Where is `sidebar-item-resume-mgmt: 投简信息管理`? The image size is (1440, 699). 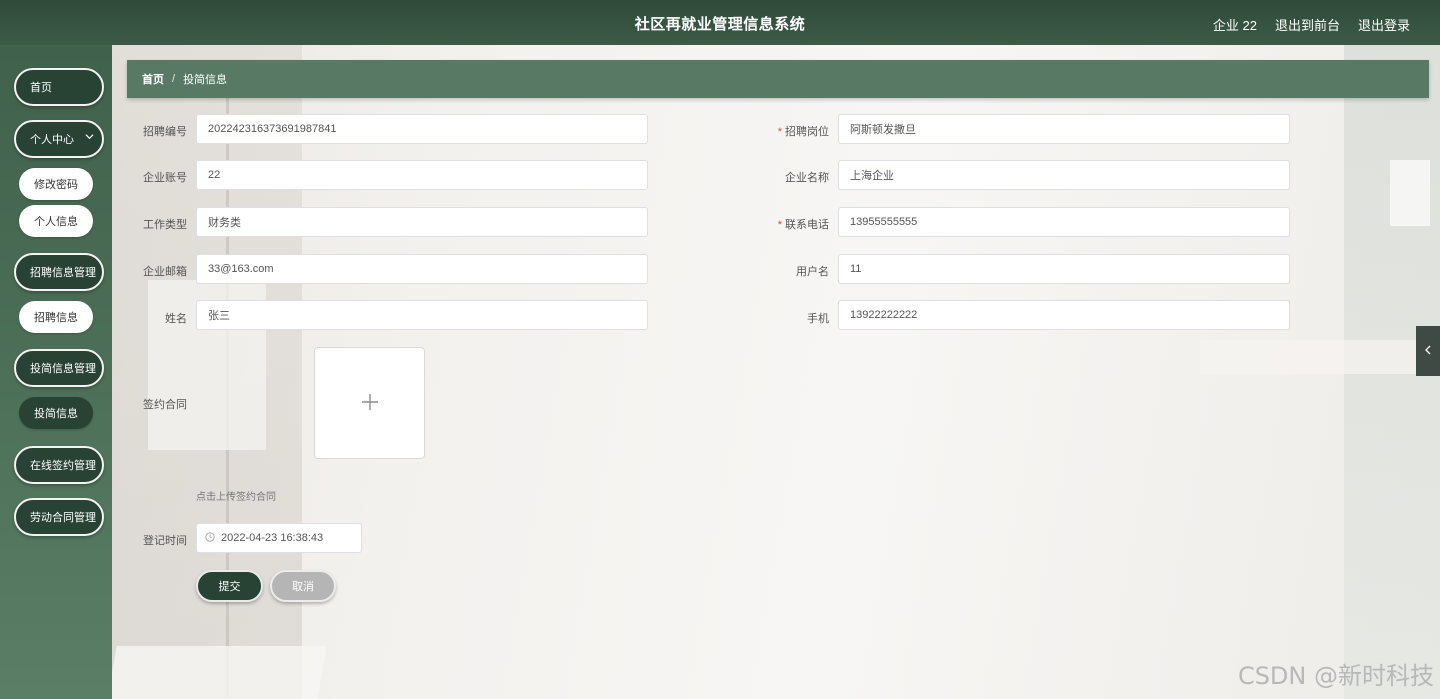 sidebar-item-resume-mgmt: 投简信息管理 is located at coordinates (59, 368).